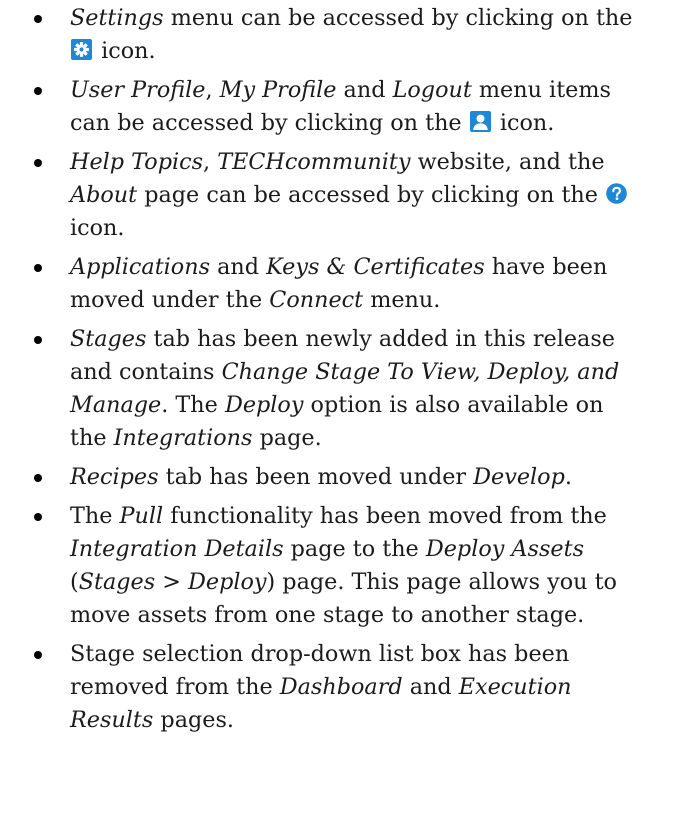 Image resolution: width=675 pixels, height=830 pixels. What do you see at coordinates (278, 90) in the screenshot?
I see `italic-term: My Profile` at bounding box center [278, 90].